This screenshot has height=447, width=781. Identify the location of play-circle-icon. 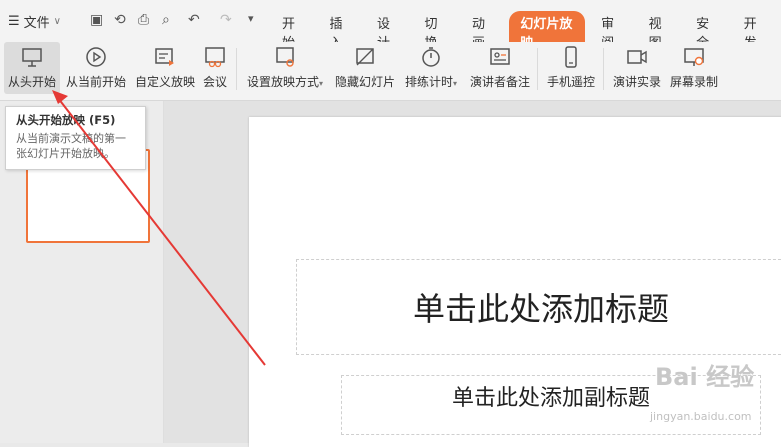
(96, 57).